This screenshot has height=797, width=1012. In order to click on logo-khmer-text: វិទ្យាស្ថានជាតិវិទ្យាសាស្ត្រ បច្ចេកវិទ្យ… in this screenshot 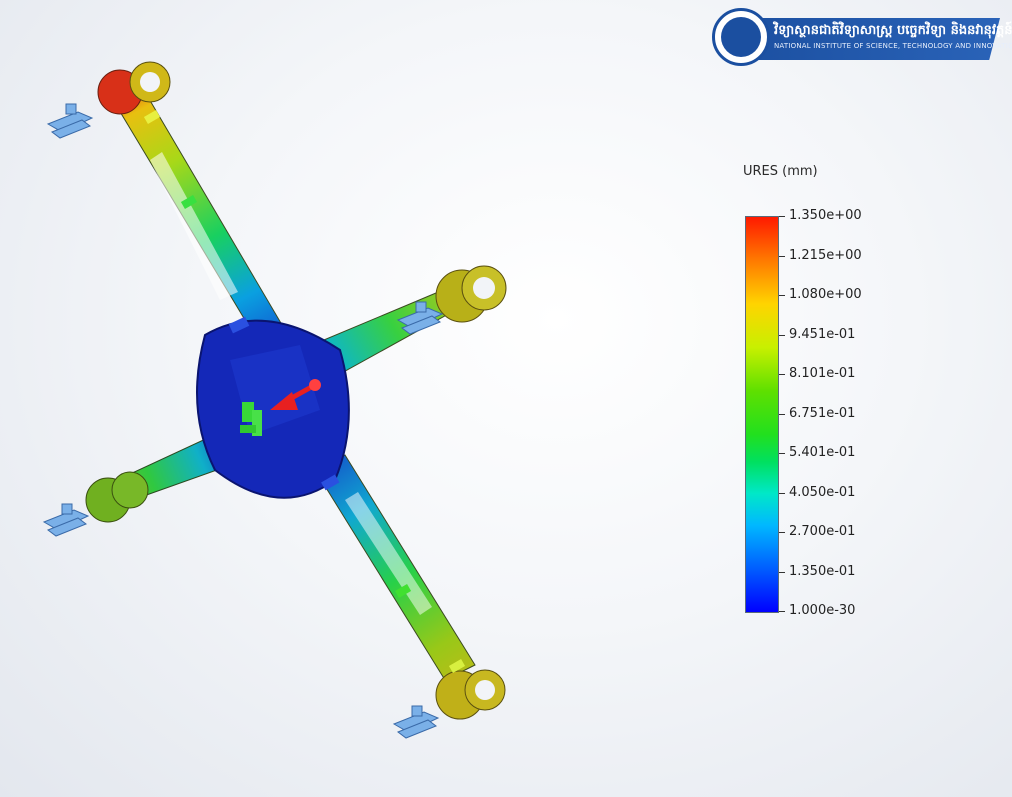, I will do `click(893, 30)`.